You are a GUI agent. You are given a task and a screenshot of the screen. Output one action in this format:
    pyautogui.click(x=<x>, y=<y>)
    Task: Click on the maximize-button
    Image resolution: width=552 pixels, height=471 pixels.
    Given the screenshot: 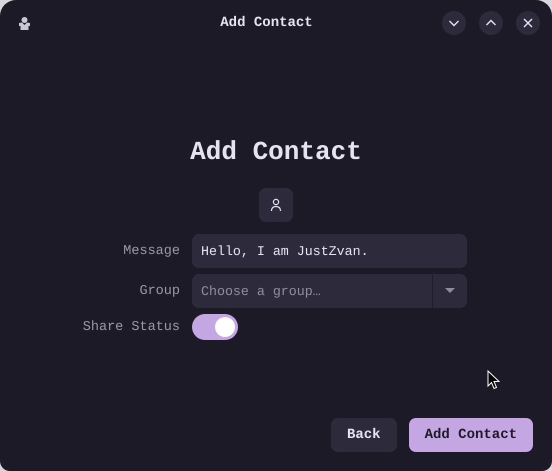 What is the action you would take?
    pyautogui.click(x=491, y=23)
    